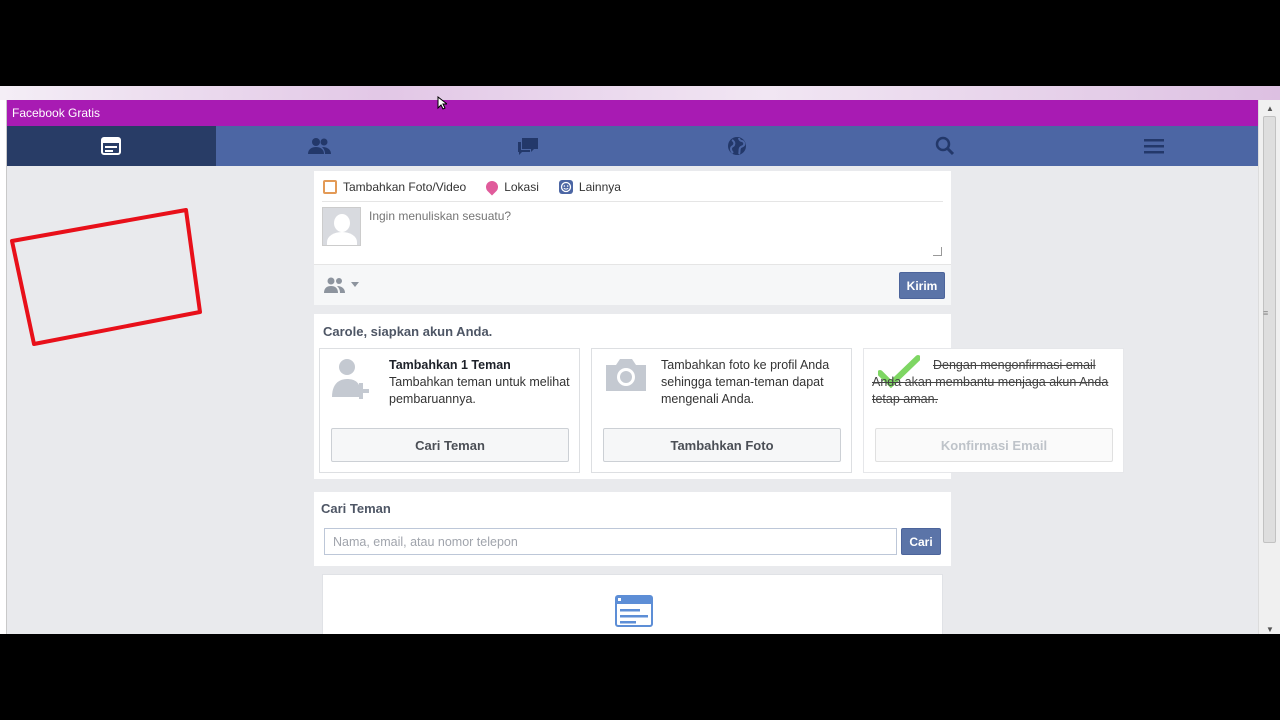 This screenshot has height=720, width=1280. What do you see at coordinates (632, 284) in the screenshot?
I see `composer-footer: Kirim` at bounding box center [632, 284].